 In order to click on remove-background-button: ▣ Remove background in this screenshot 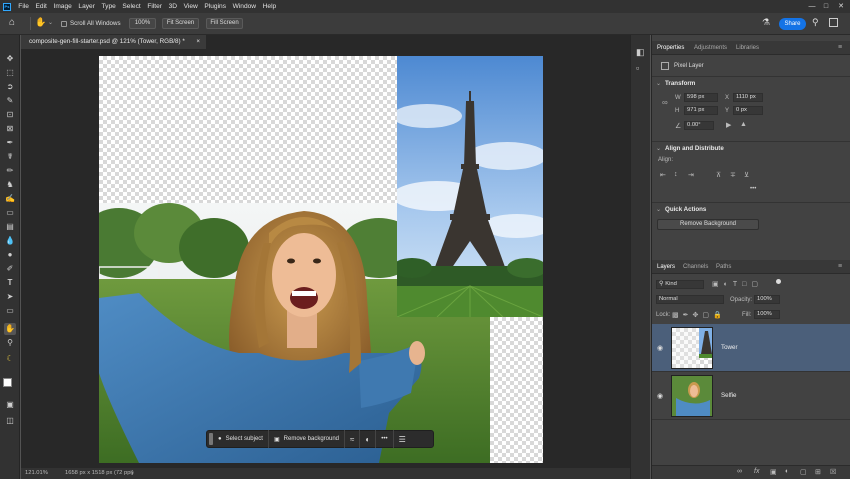, I will do `click(307, 439)`.